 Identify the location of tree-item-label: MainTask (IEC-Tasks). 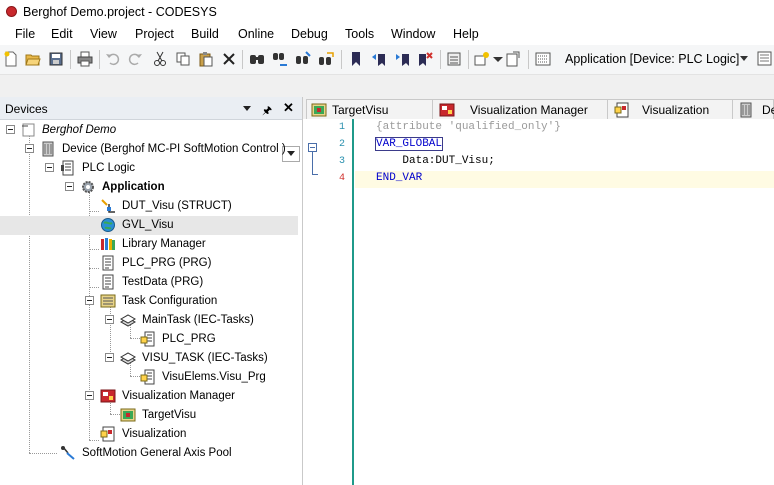
(198, 320).